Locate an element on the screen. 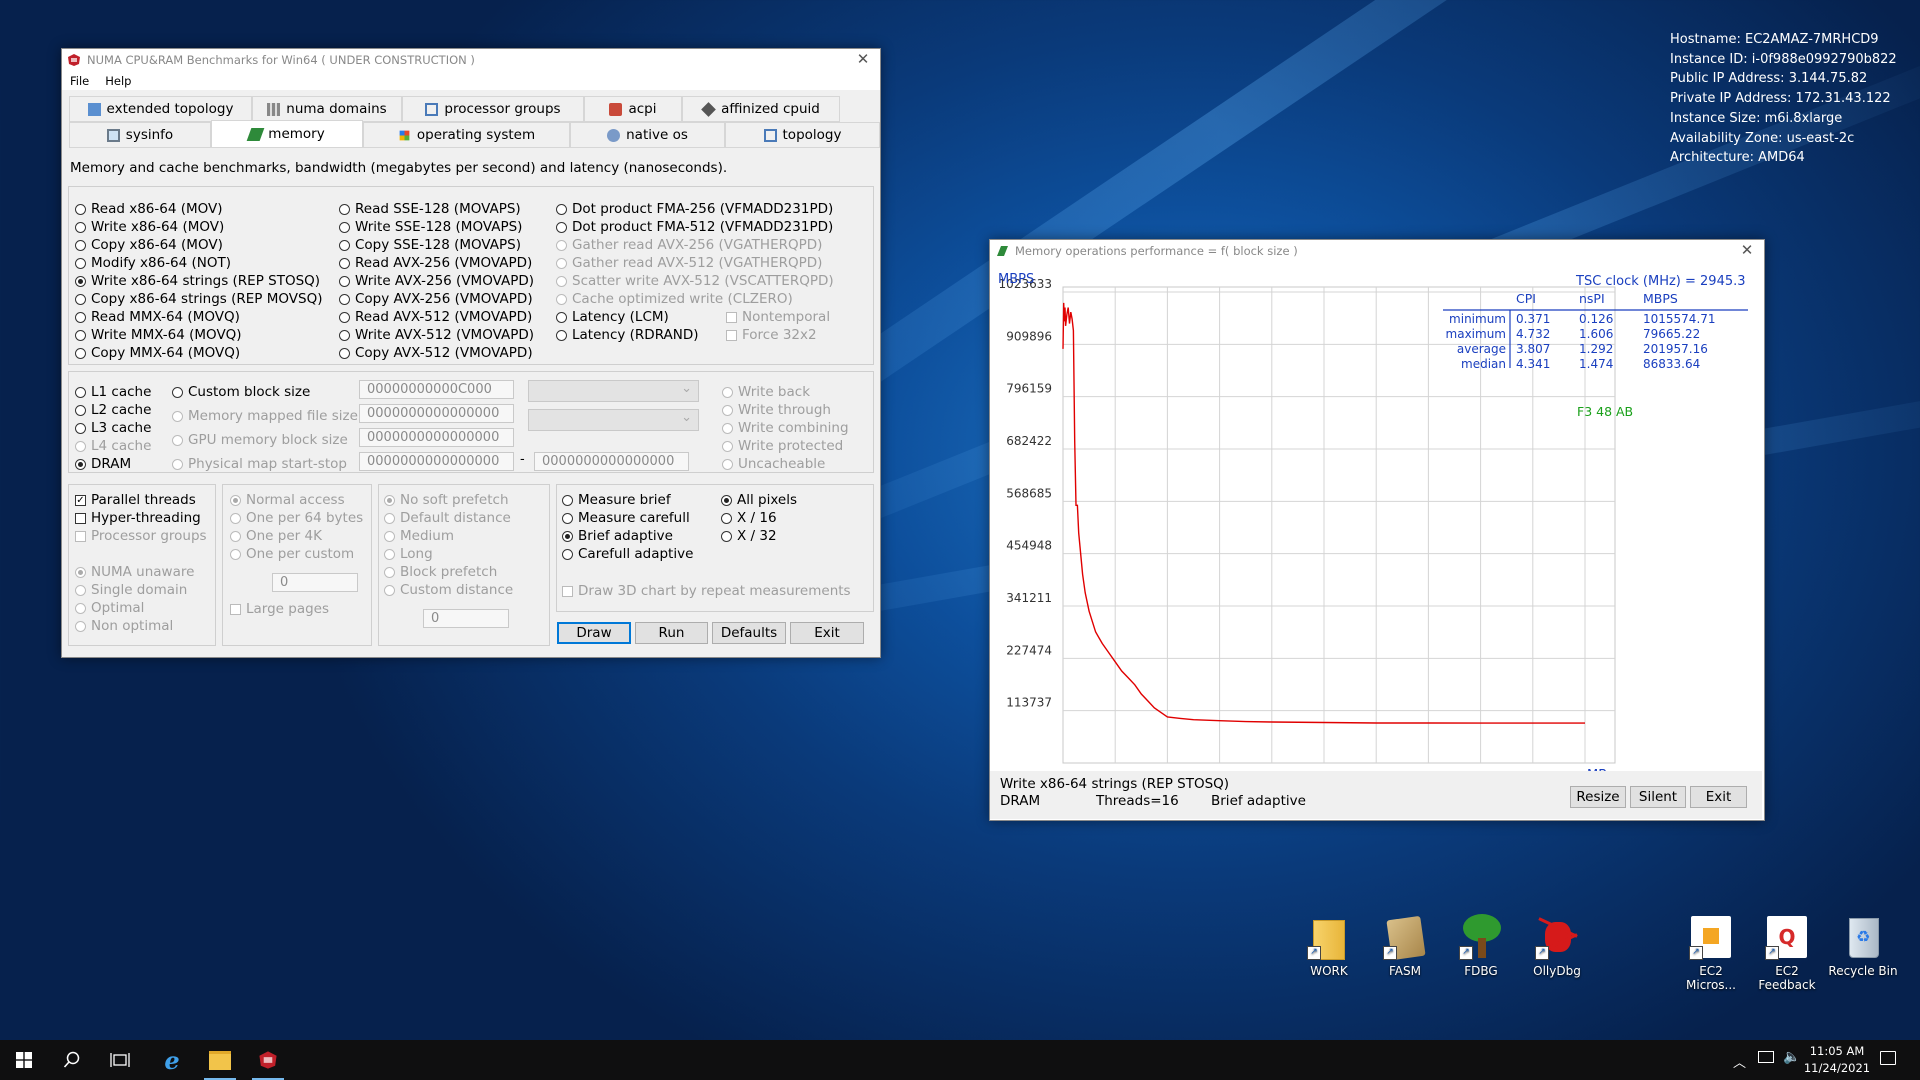 This screenshot has width=1920, height=1080. method-read-mmx-64-movq: Read MMX-64 (MOVQ) is located at coordinates (157, 317).